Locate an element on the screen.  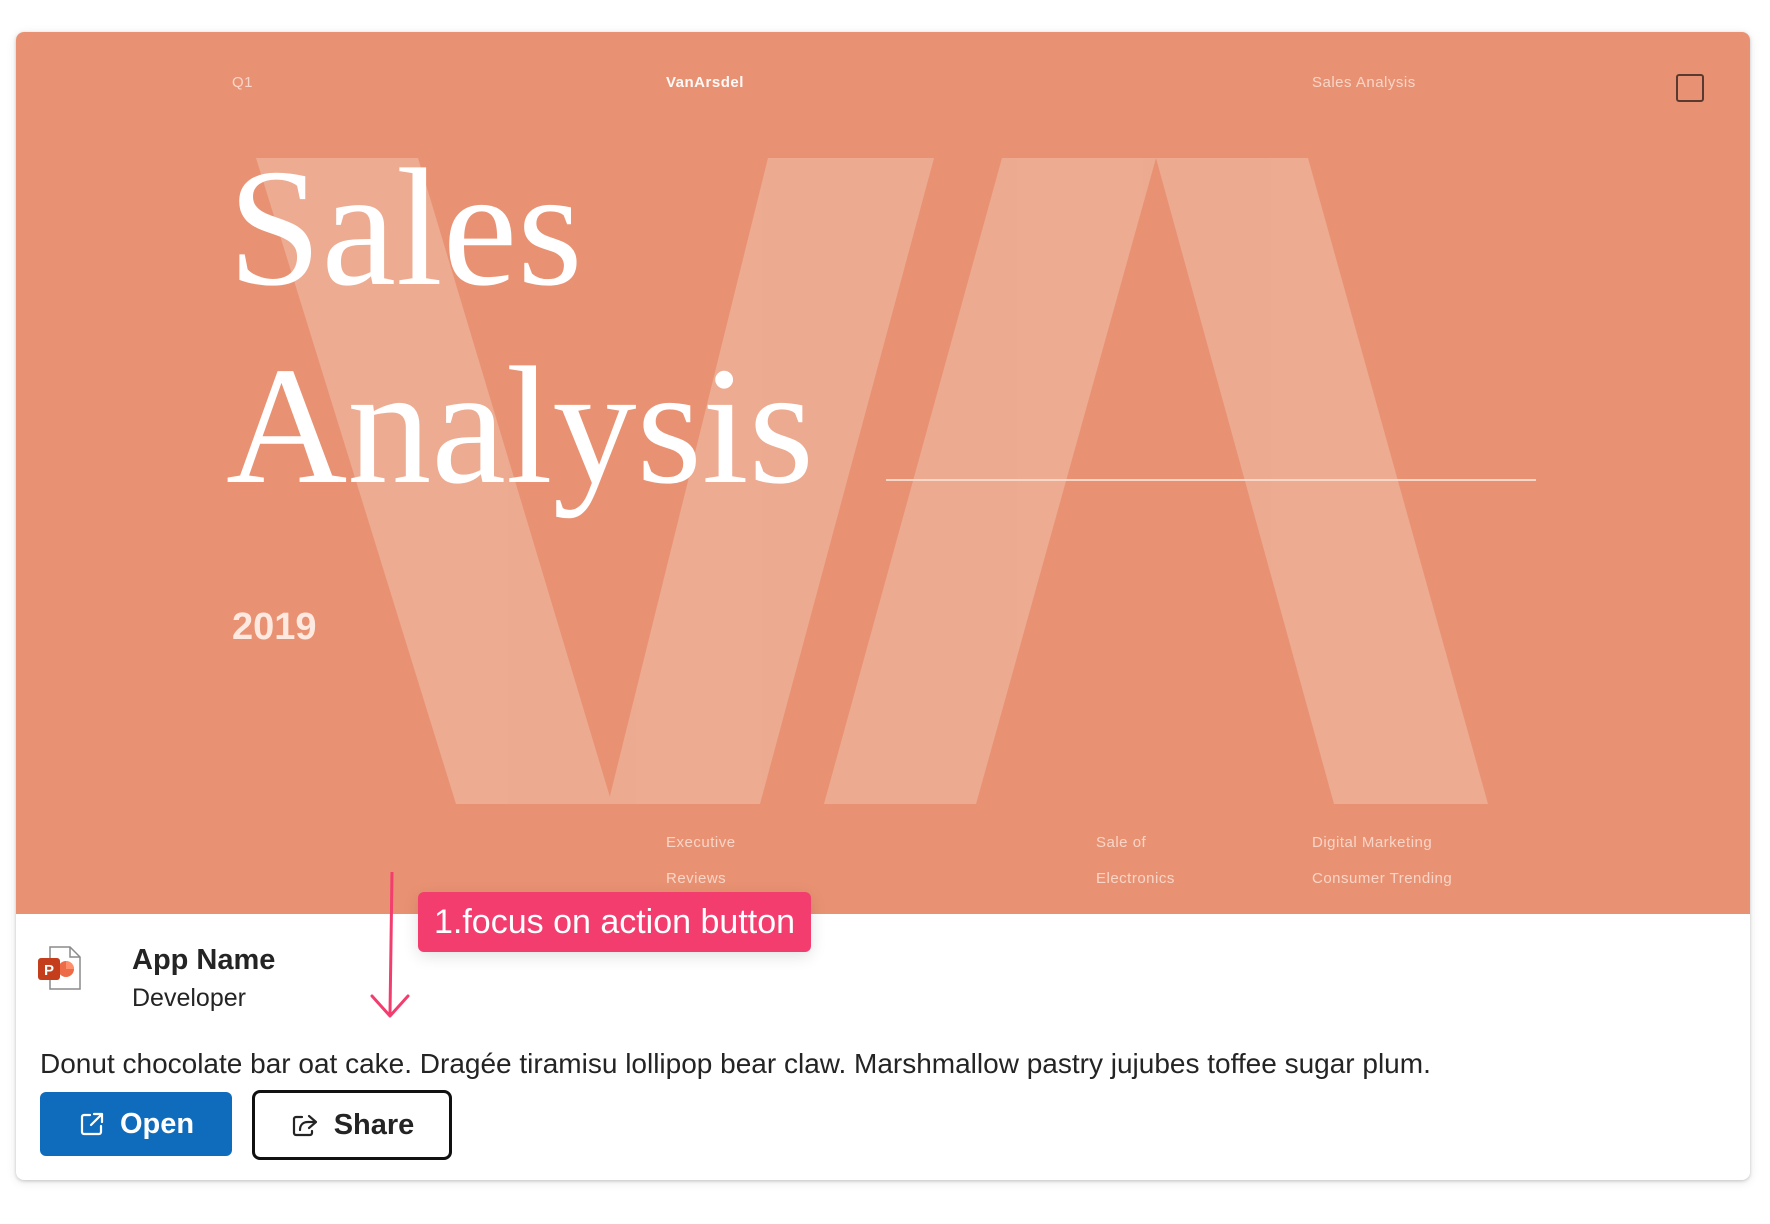
developer-name: Developer is located at coordinates (189, 998).